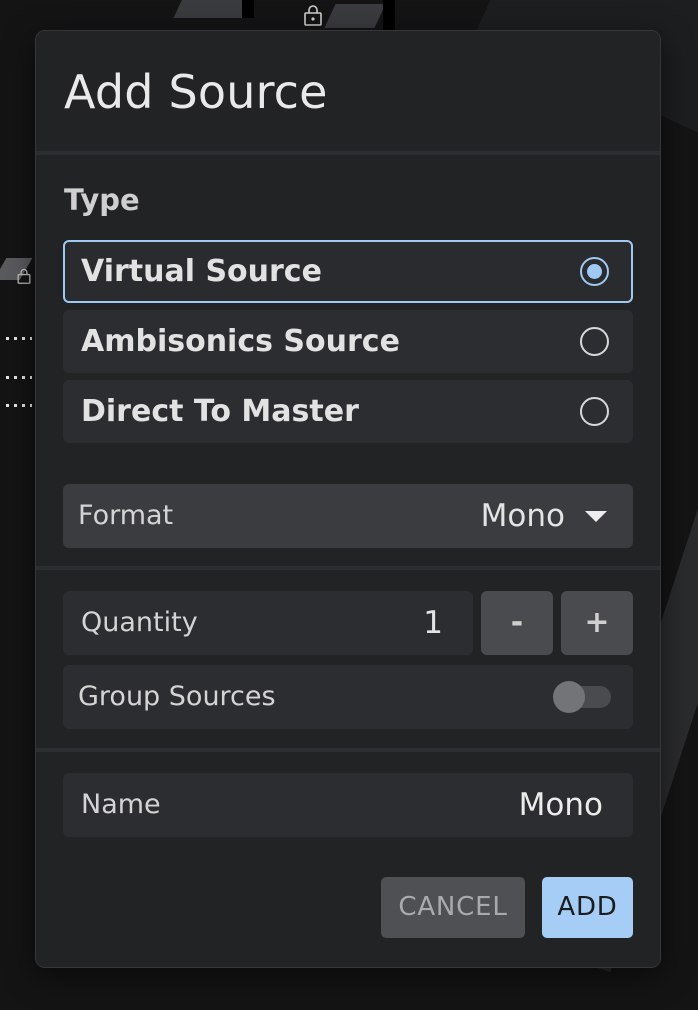 This screenshot has height=1010, width=698. I want to click on type-option-direct-to-master: Direct To Master, so click(348, 411).